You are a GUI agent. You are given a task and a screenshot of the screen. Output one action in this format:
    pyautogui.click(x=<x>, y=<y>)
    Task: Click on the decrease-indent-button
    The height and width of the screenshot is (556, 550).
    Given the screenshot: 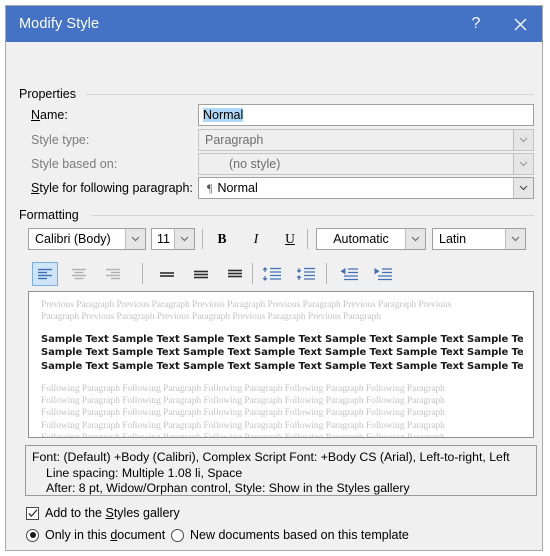 What is the action you would take?
    pyautogui.click(x=349, y=274)
    